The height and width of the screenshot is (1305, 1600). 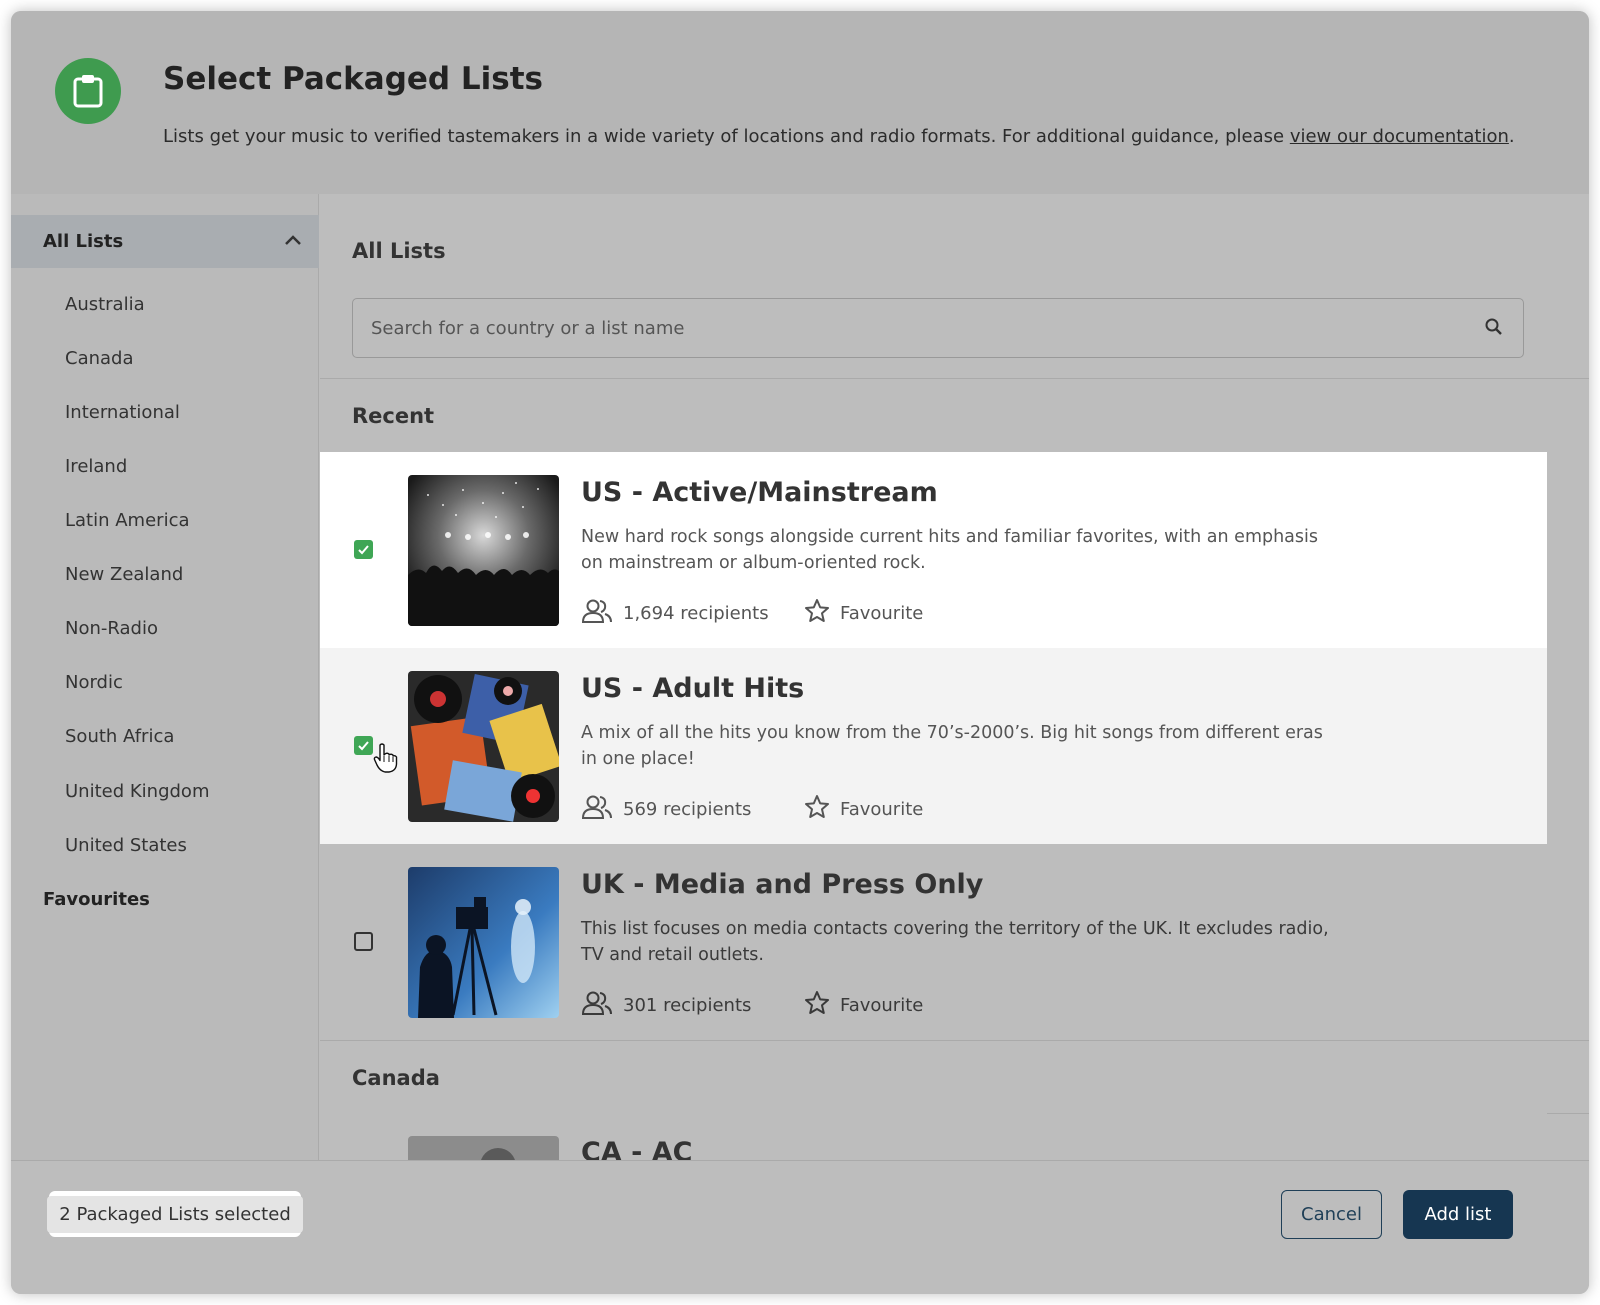 I want to click on list-title: UK - Media and Press Only, so click(x=782, y=884).